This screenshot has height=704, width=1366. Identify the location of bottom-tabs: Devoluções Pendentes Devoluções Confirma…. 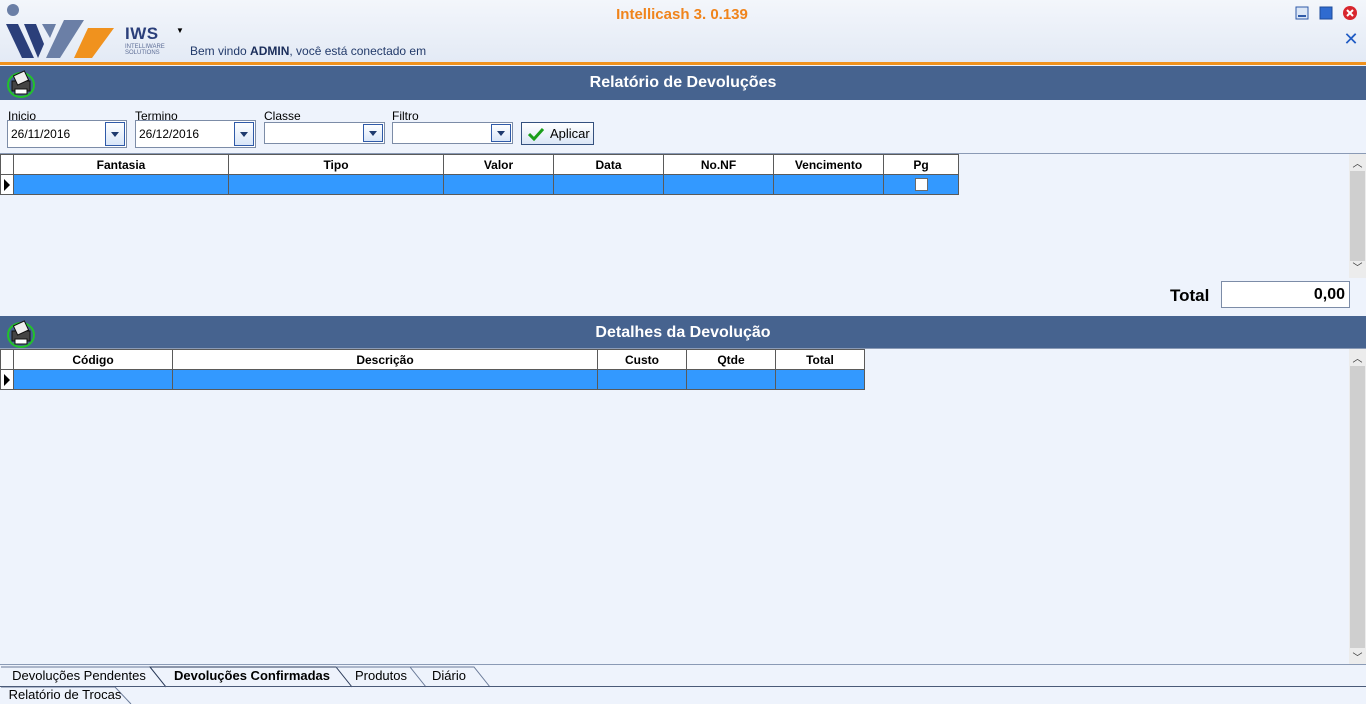
(683, 684).